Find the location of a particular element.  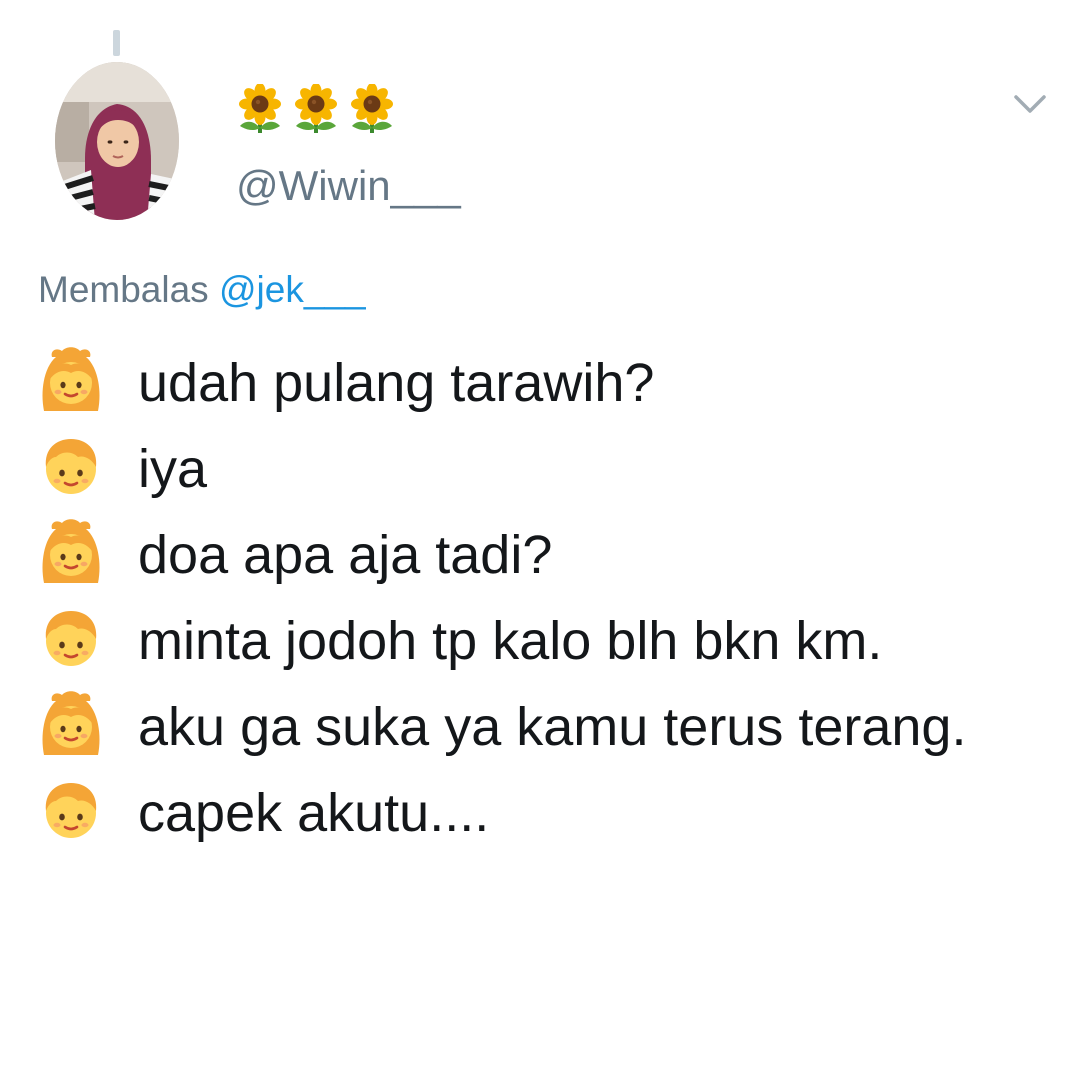

dialogue-text: iya is located at coordinates (173, 469).